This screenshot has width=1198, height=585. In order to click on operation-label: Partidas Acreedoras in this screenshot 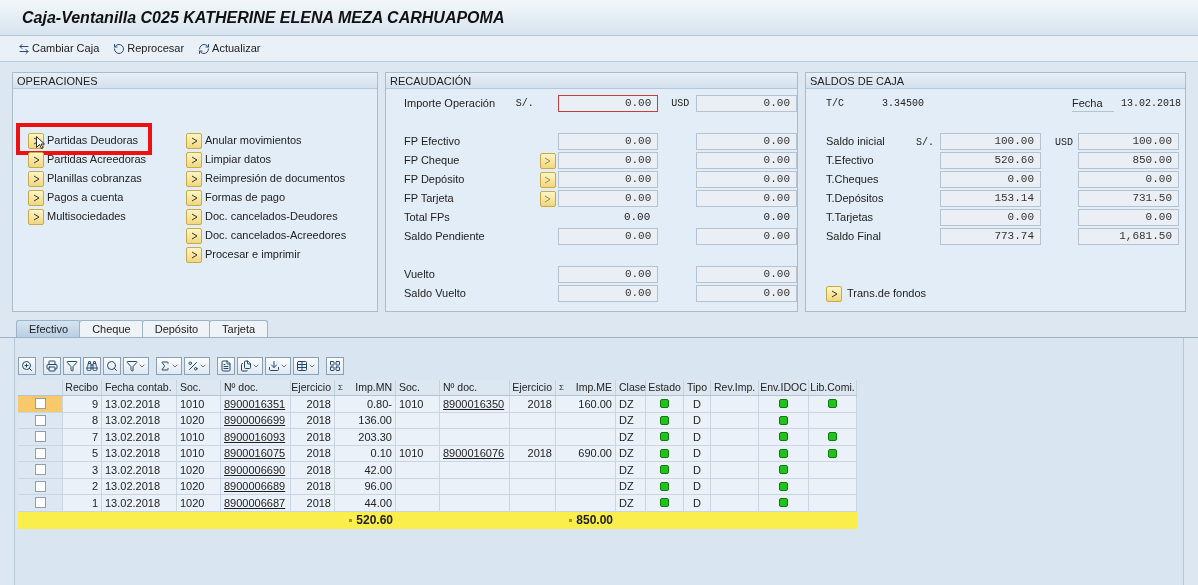, I will do `click(97, 159)`.